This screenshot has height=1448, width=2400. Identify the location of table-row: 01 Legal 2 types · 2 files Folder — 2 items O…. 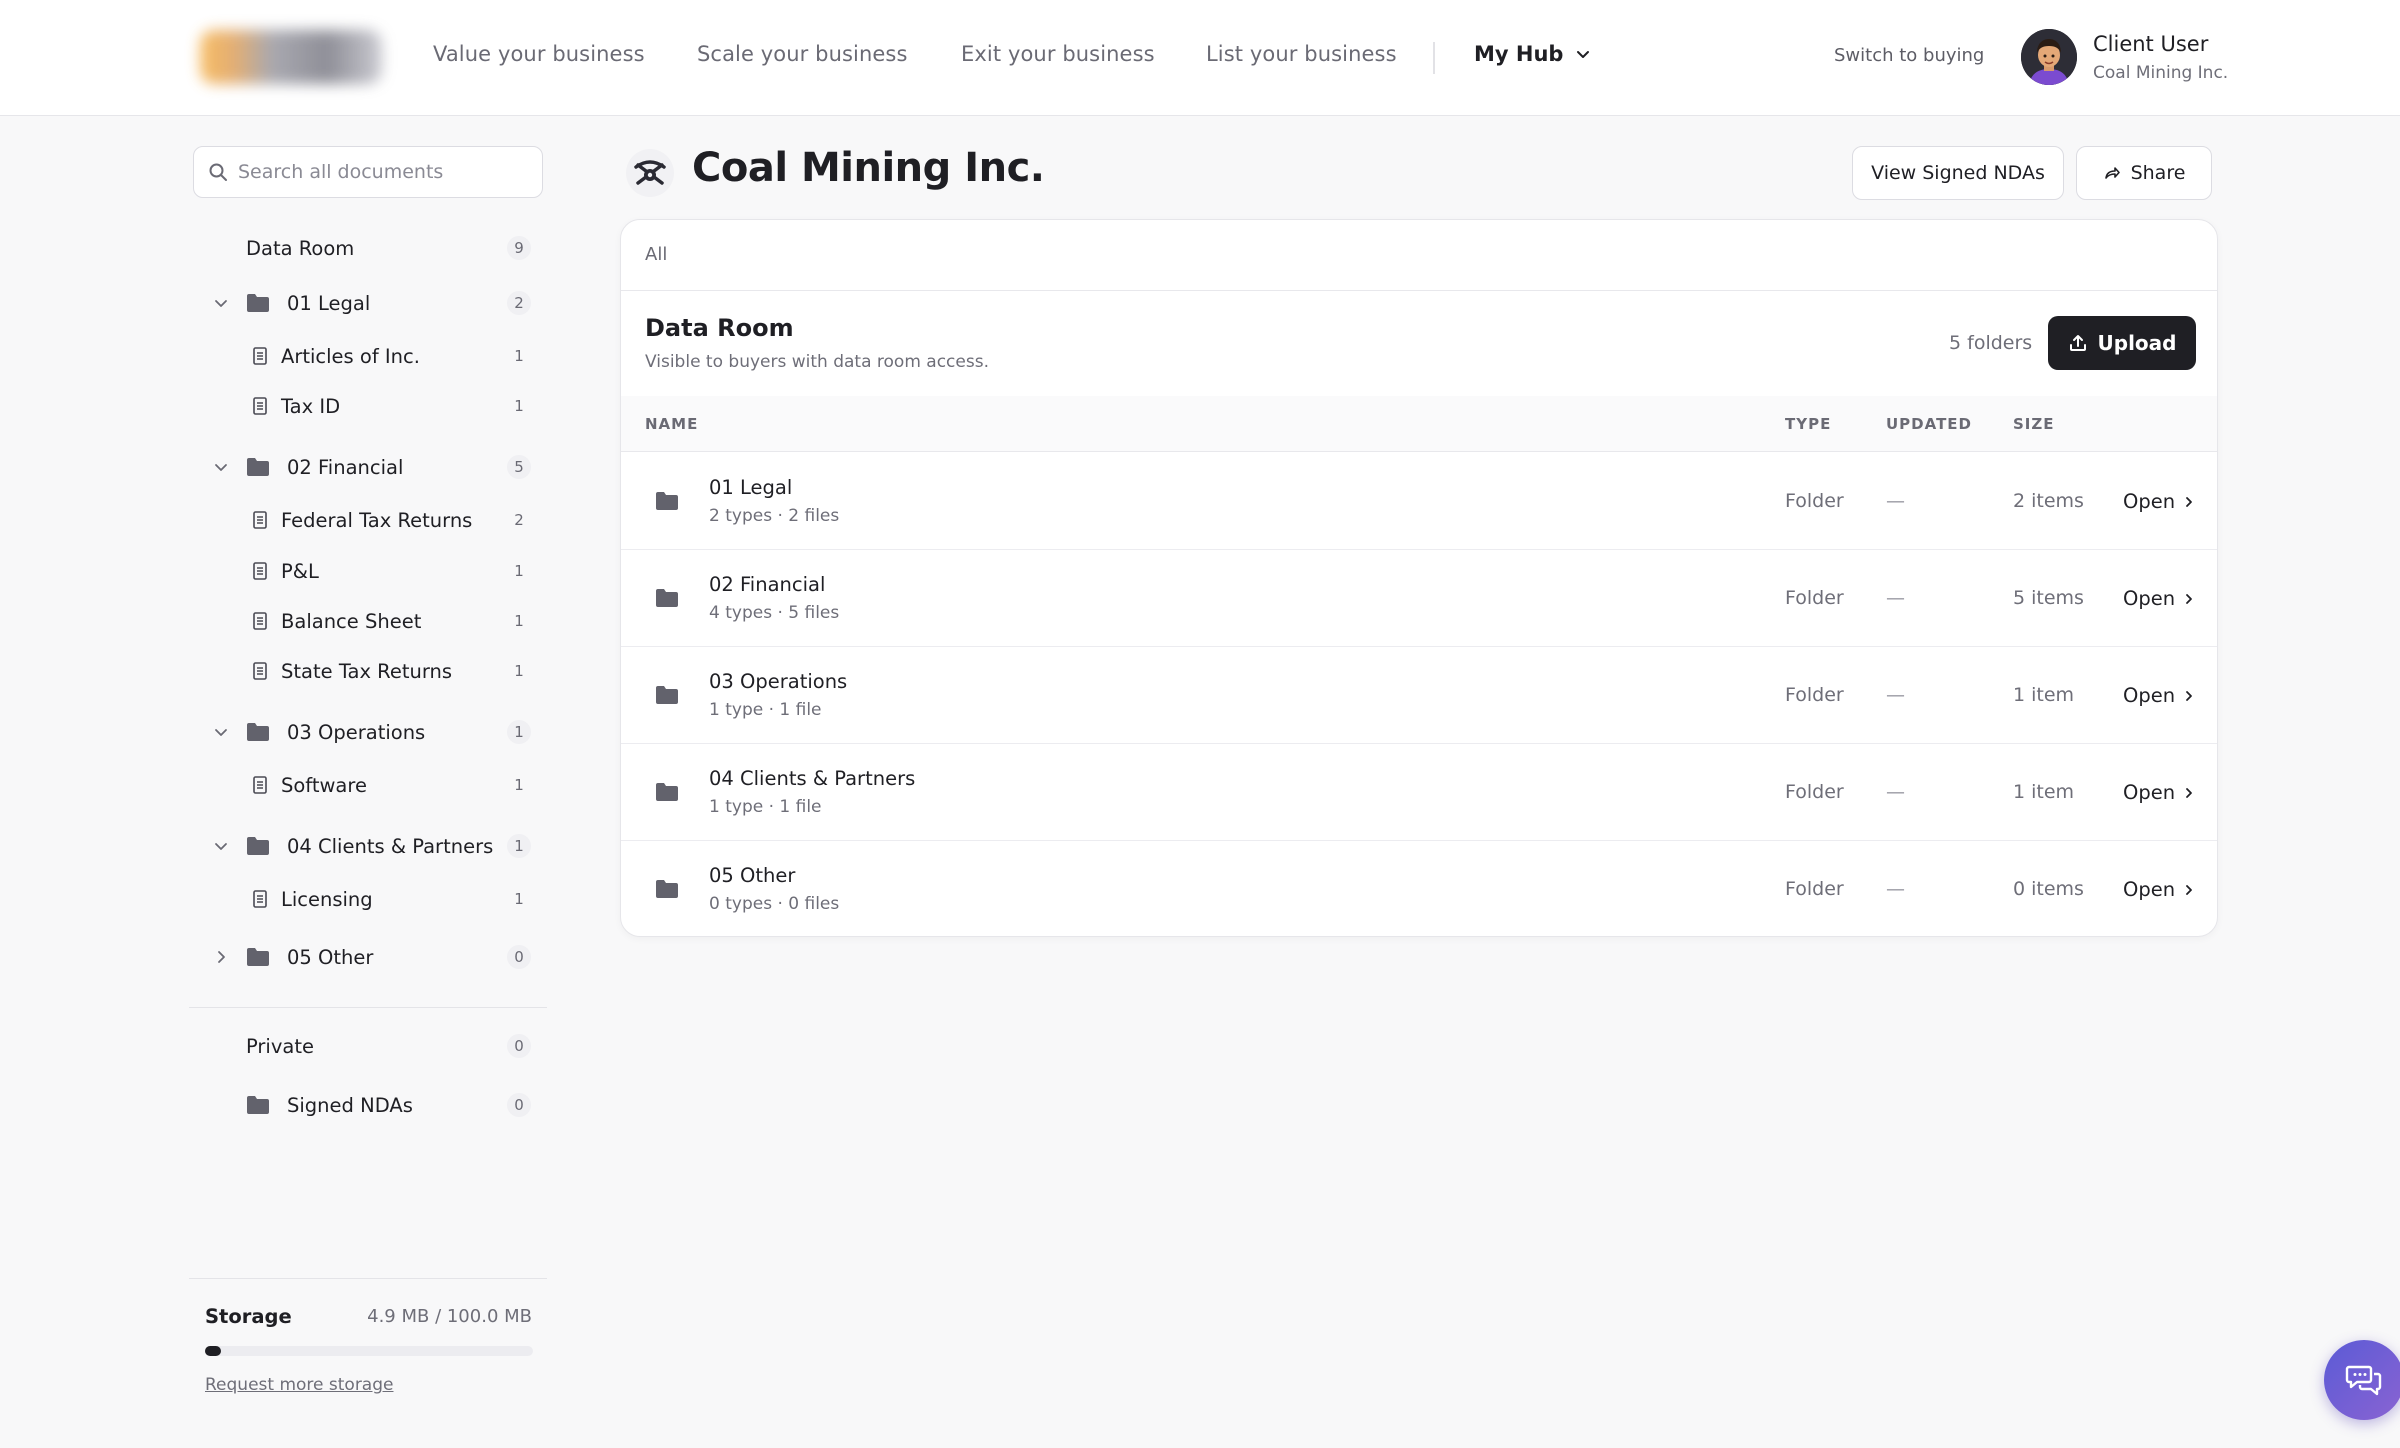
(1419, 500).